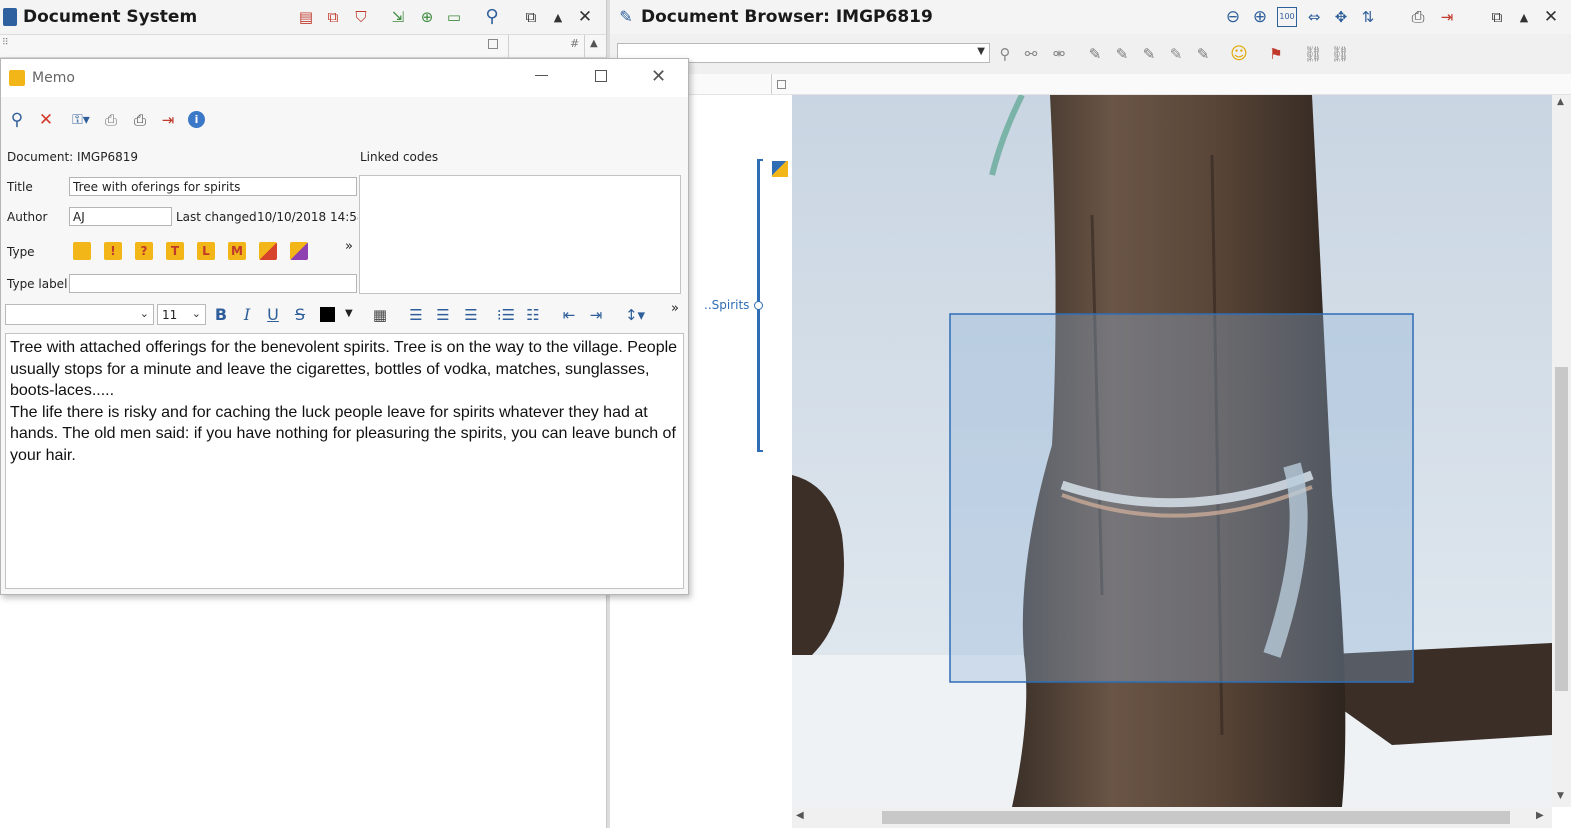 Image resolution: width=1571 pixels, height=828 pixels. I want to click on copy-doc-icon: ⧉, so click(333, 17).